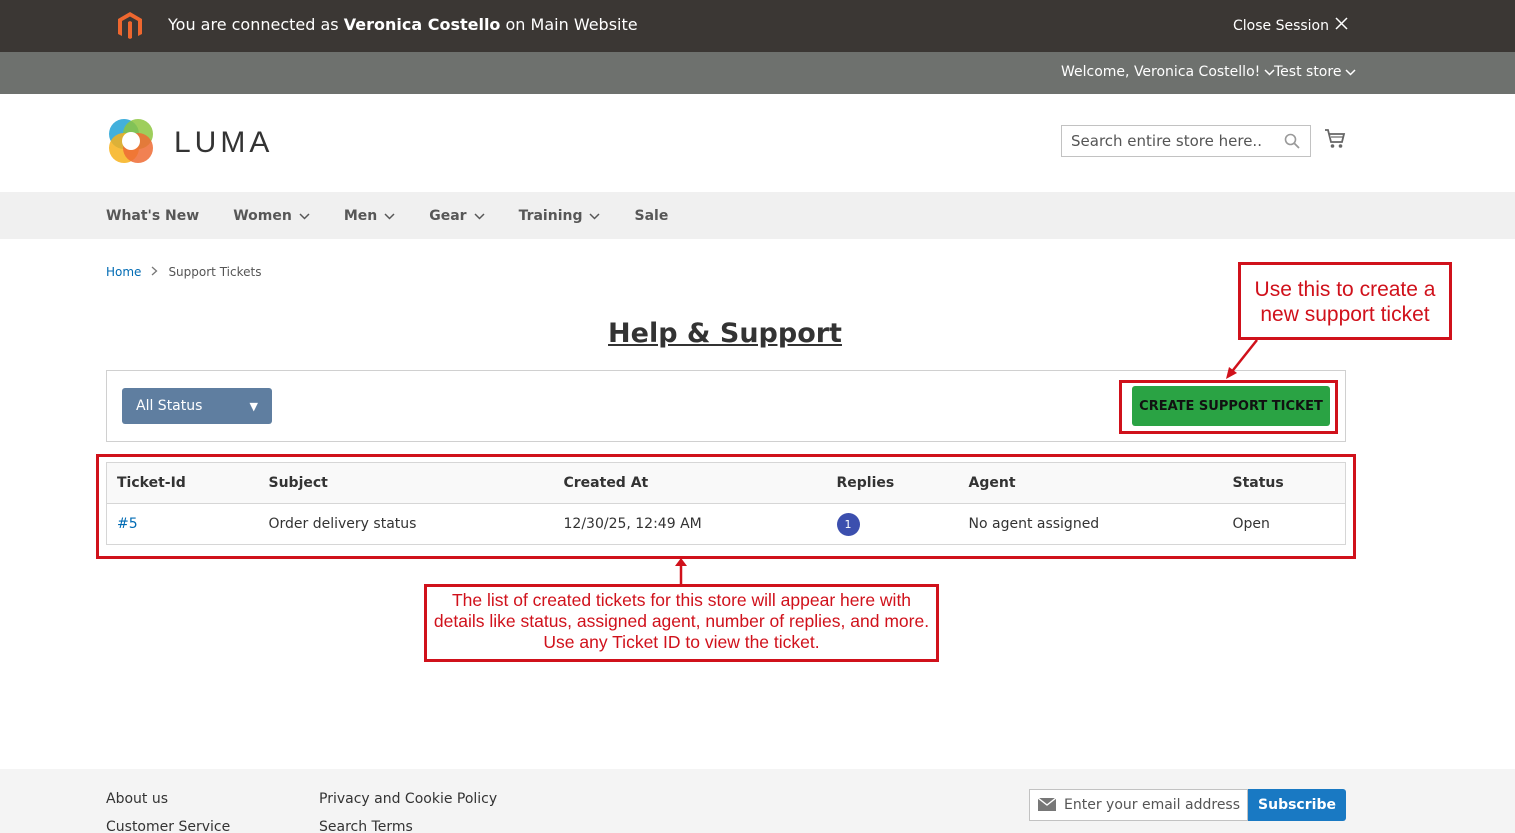 The image size is (1515, 833). I want to click on search-icon, so click(1292, 143).